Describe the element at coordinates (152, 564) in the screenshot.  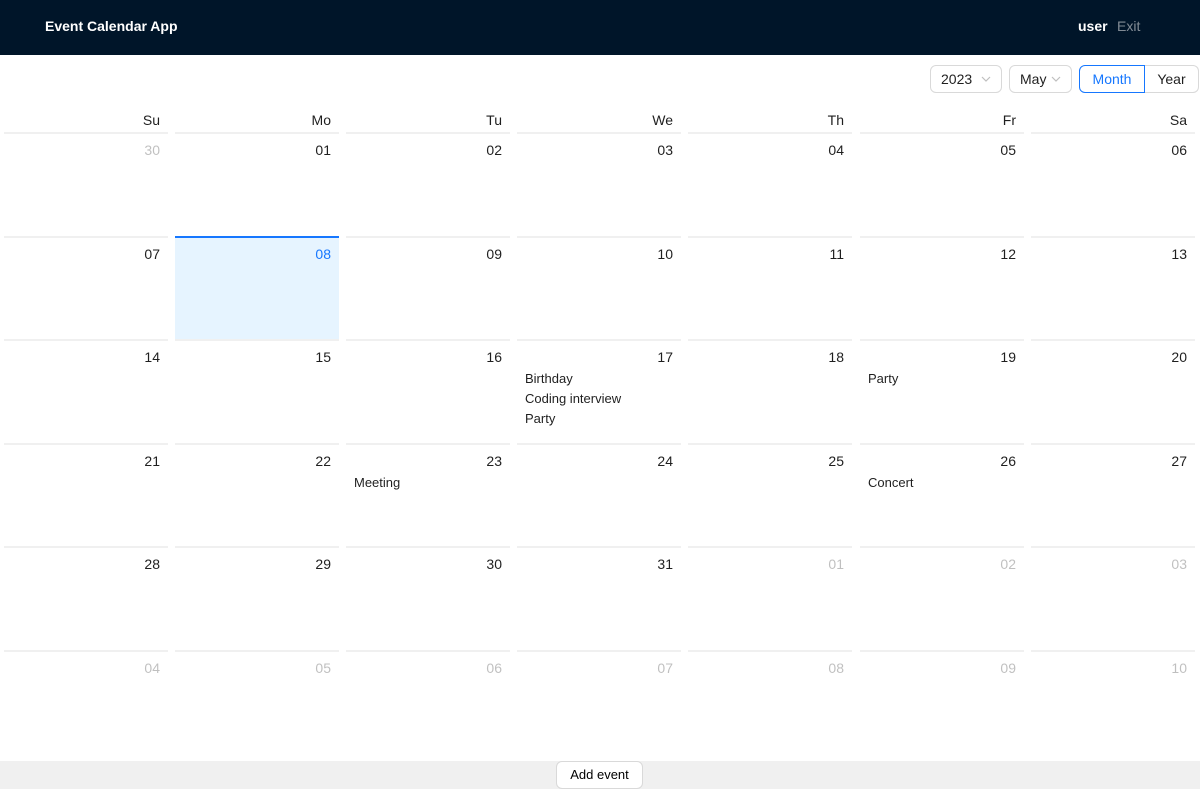
I see `day-number: 28` at that location.